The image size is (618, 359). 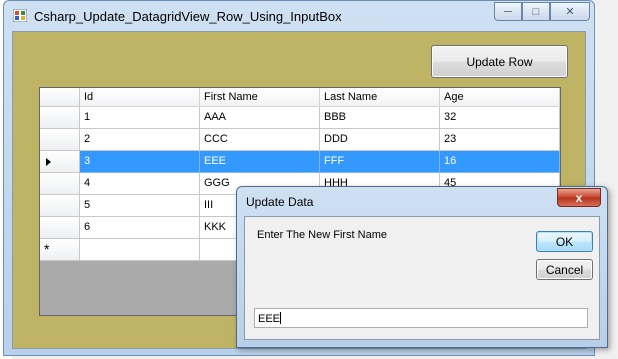 What do you see at coordinates (280, 202) in the screenshot?
I see `dialog-title: Update Data` at bounding box center [280, 202].